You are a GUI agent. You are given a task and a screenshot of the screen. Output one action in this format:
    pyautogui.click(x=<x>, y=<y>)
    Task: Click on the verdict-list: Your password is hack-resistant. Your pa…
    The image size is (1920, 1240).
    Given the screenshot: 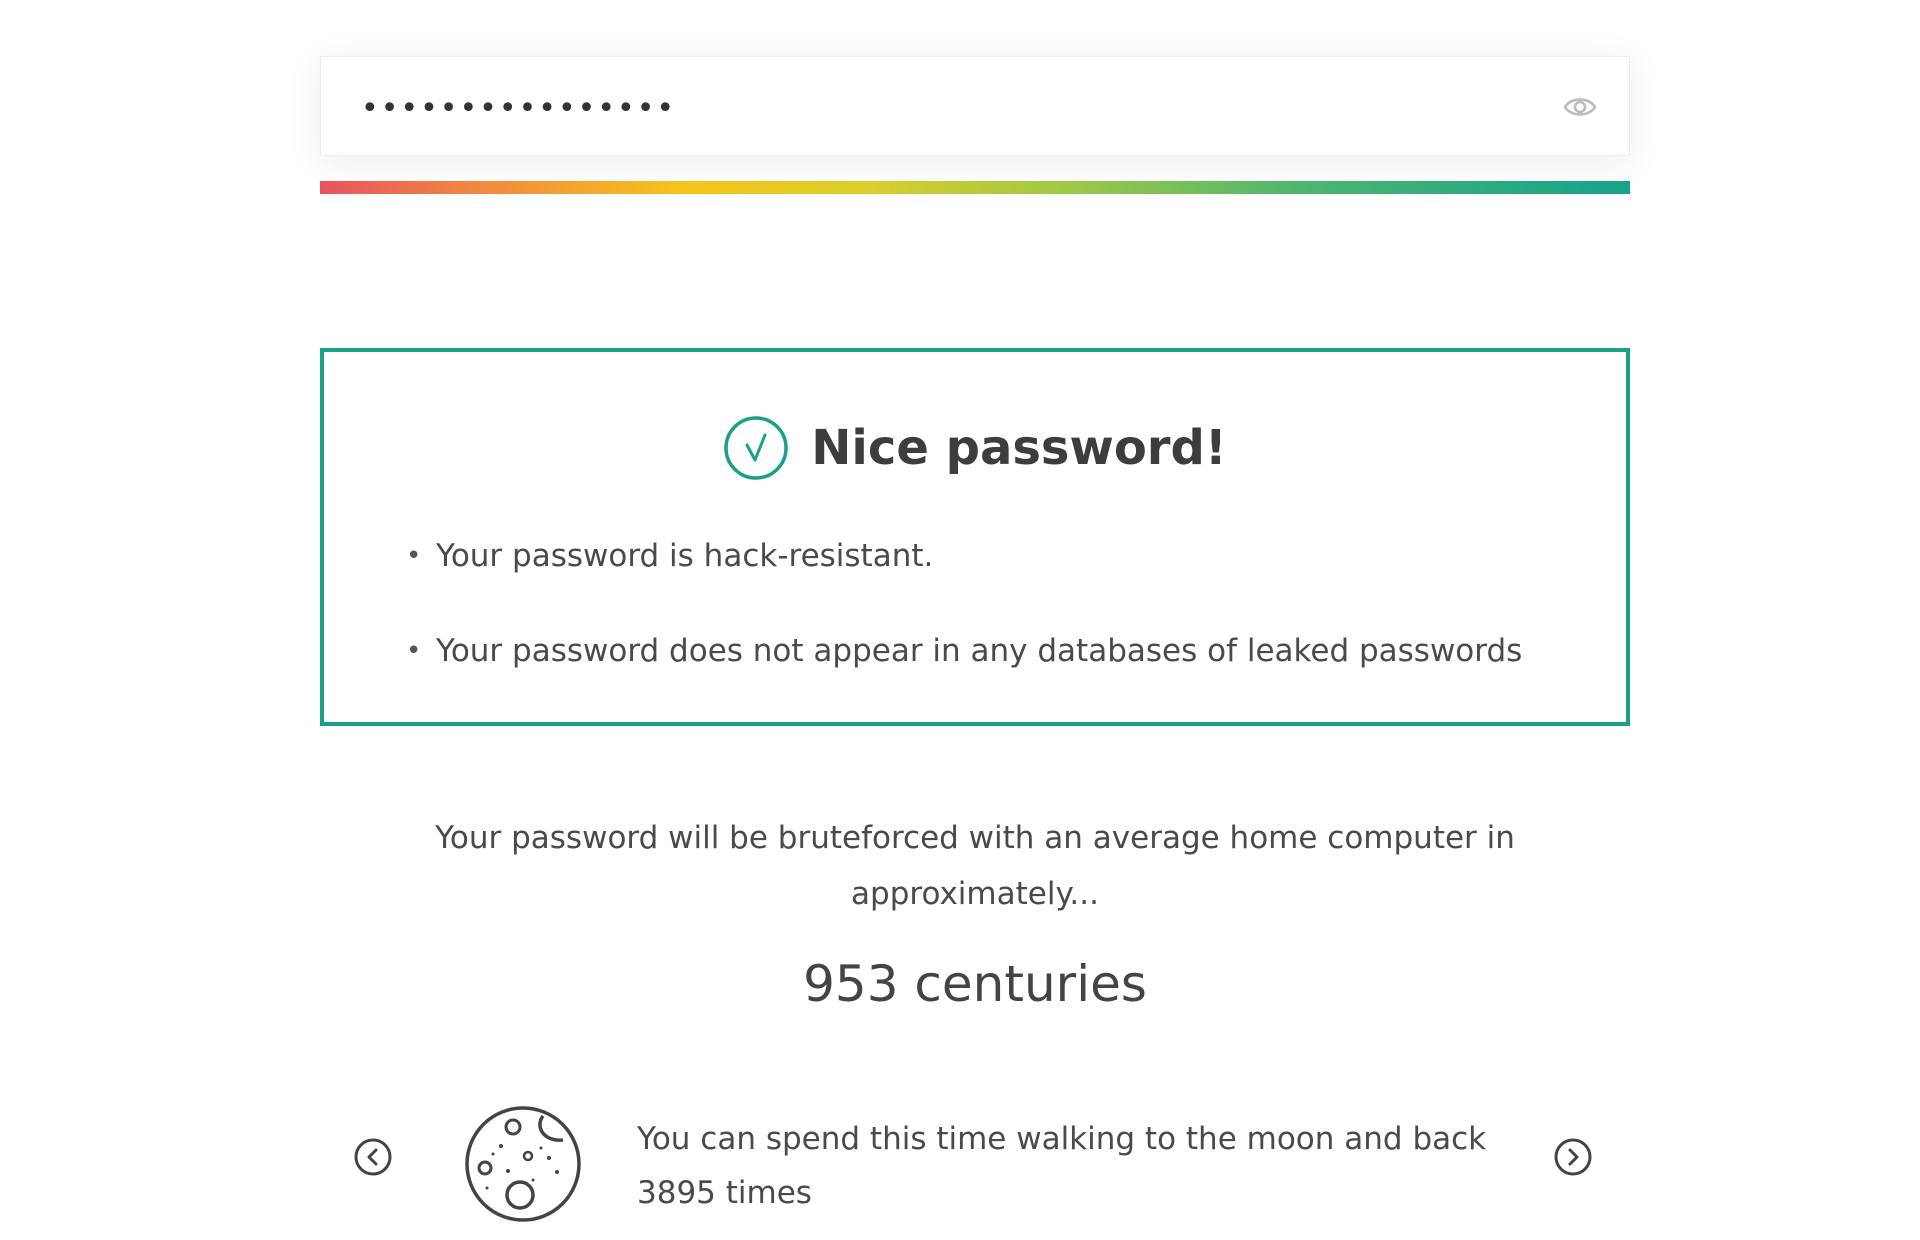 What is the action you would take?
    pyautogui.click(x=964, y=631)
    